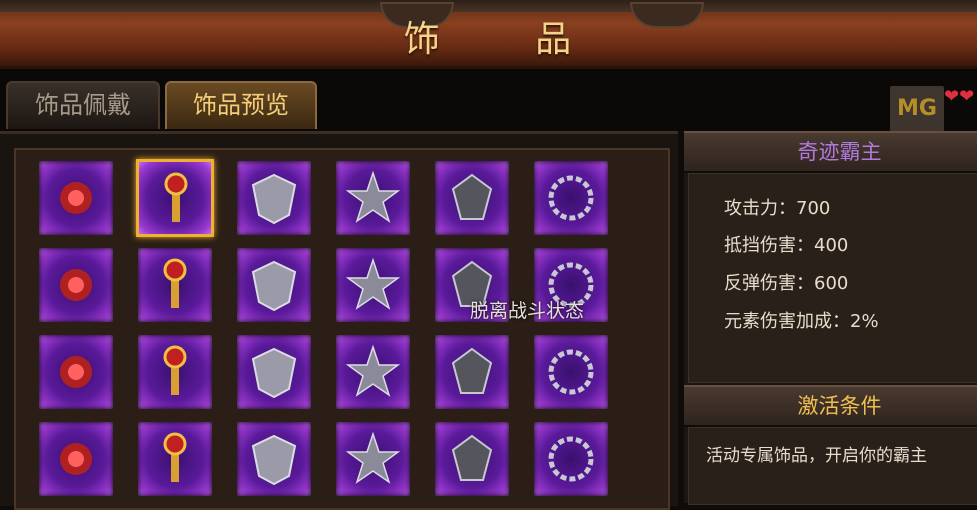  What do you see at coordinates (83, 105) in the screenshot?
I see `tab-accessory-equip: 饰品佩戴` at bounding box center [83, 105].